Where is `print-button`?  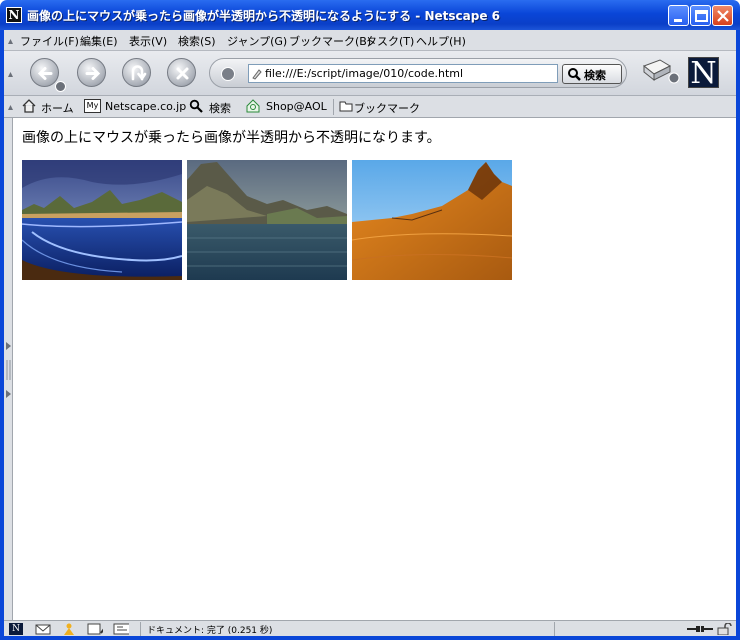 print-button is located at coordinates (660, 71).